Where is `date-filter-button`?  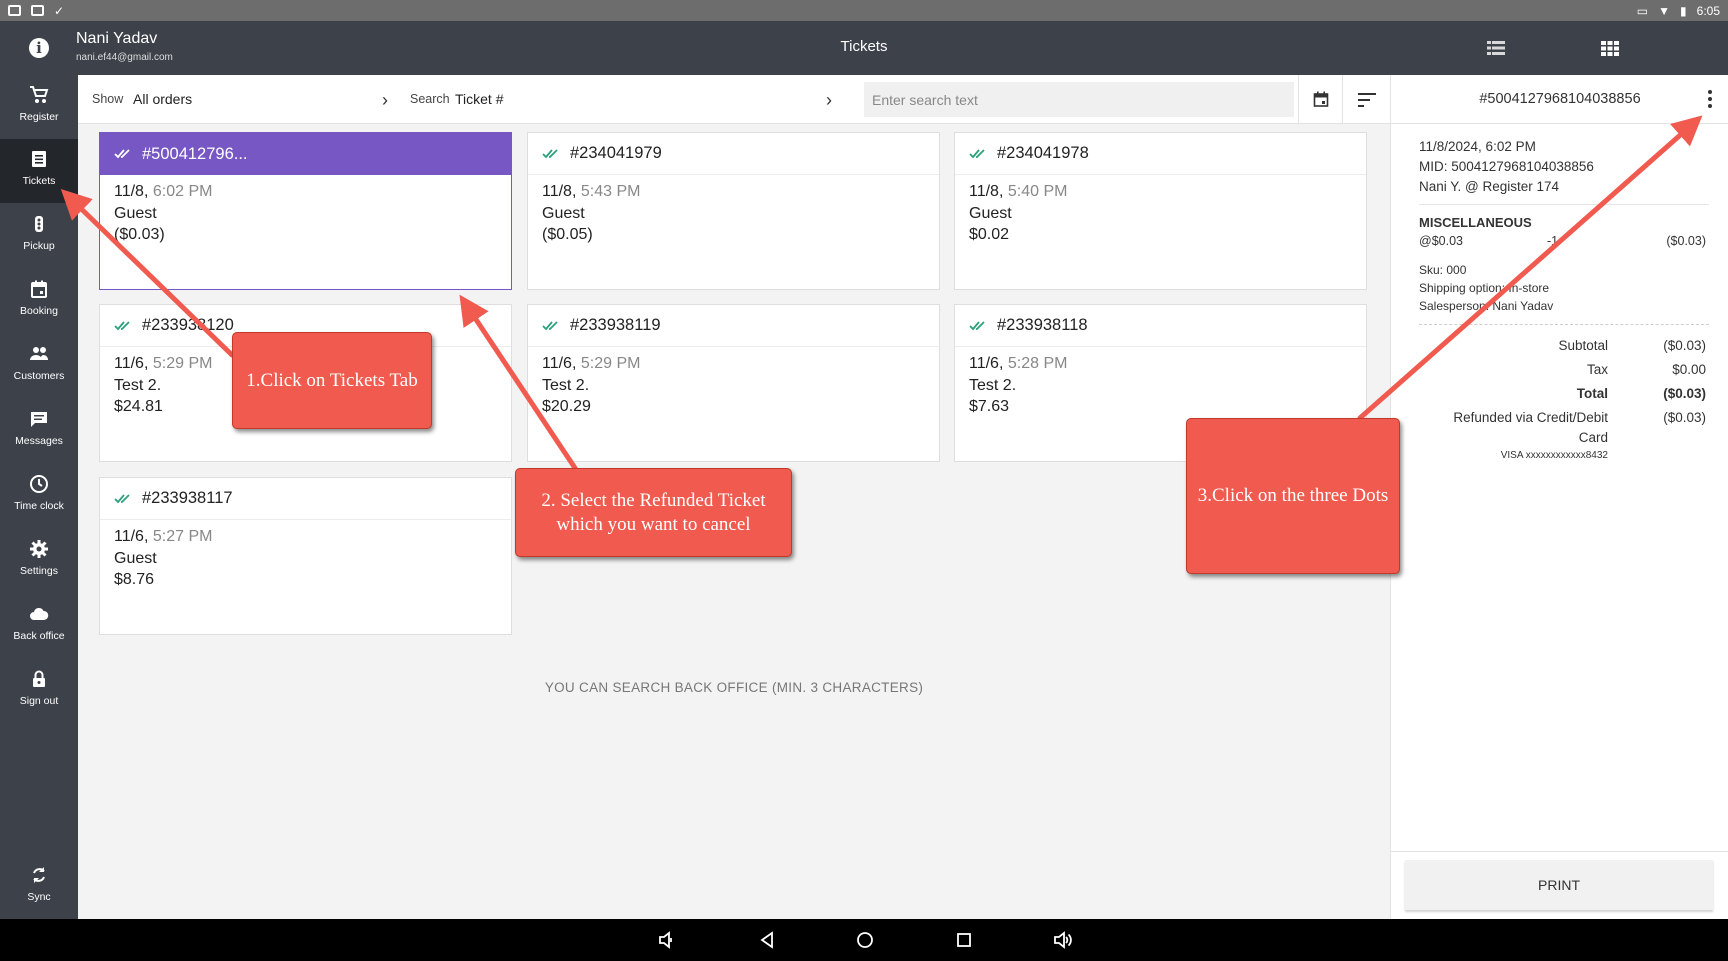 date-filter-button is located at coordinates (1320, 99).